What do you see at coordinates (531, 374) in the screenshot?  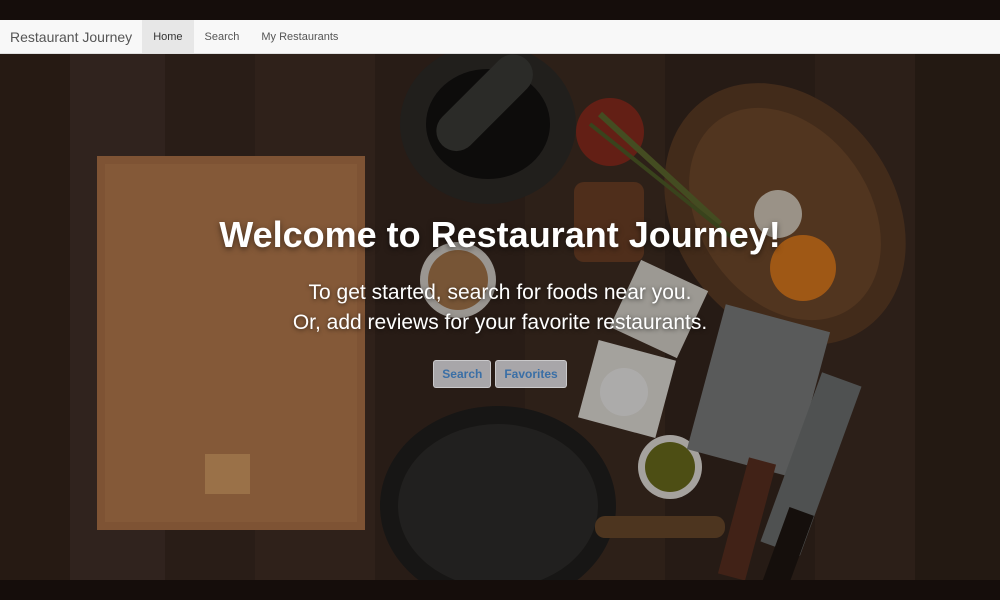 I see `favorites-button: Favorites` at bounding box center [531, 374].